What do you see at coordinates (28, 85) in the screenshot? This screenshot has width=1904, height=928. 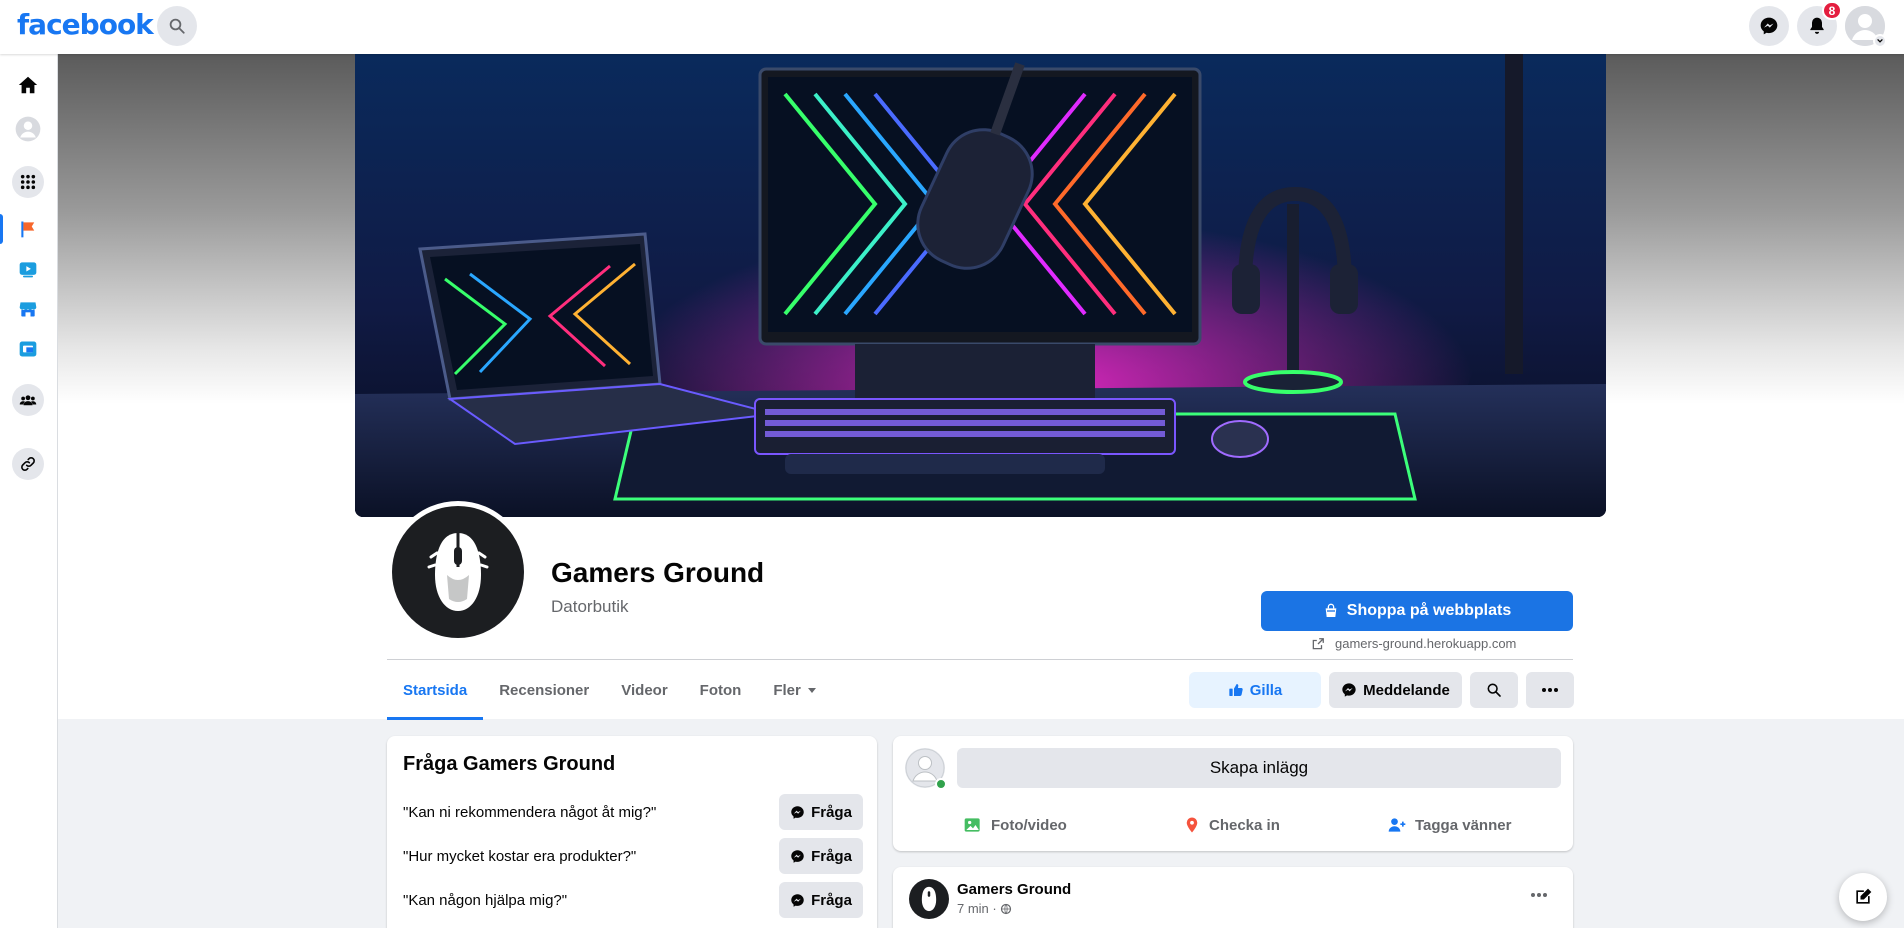 I see `home-icon` at bounding box center [28, 85].